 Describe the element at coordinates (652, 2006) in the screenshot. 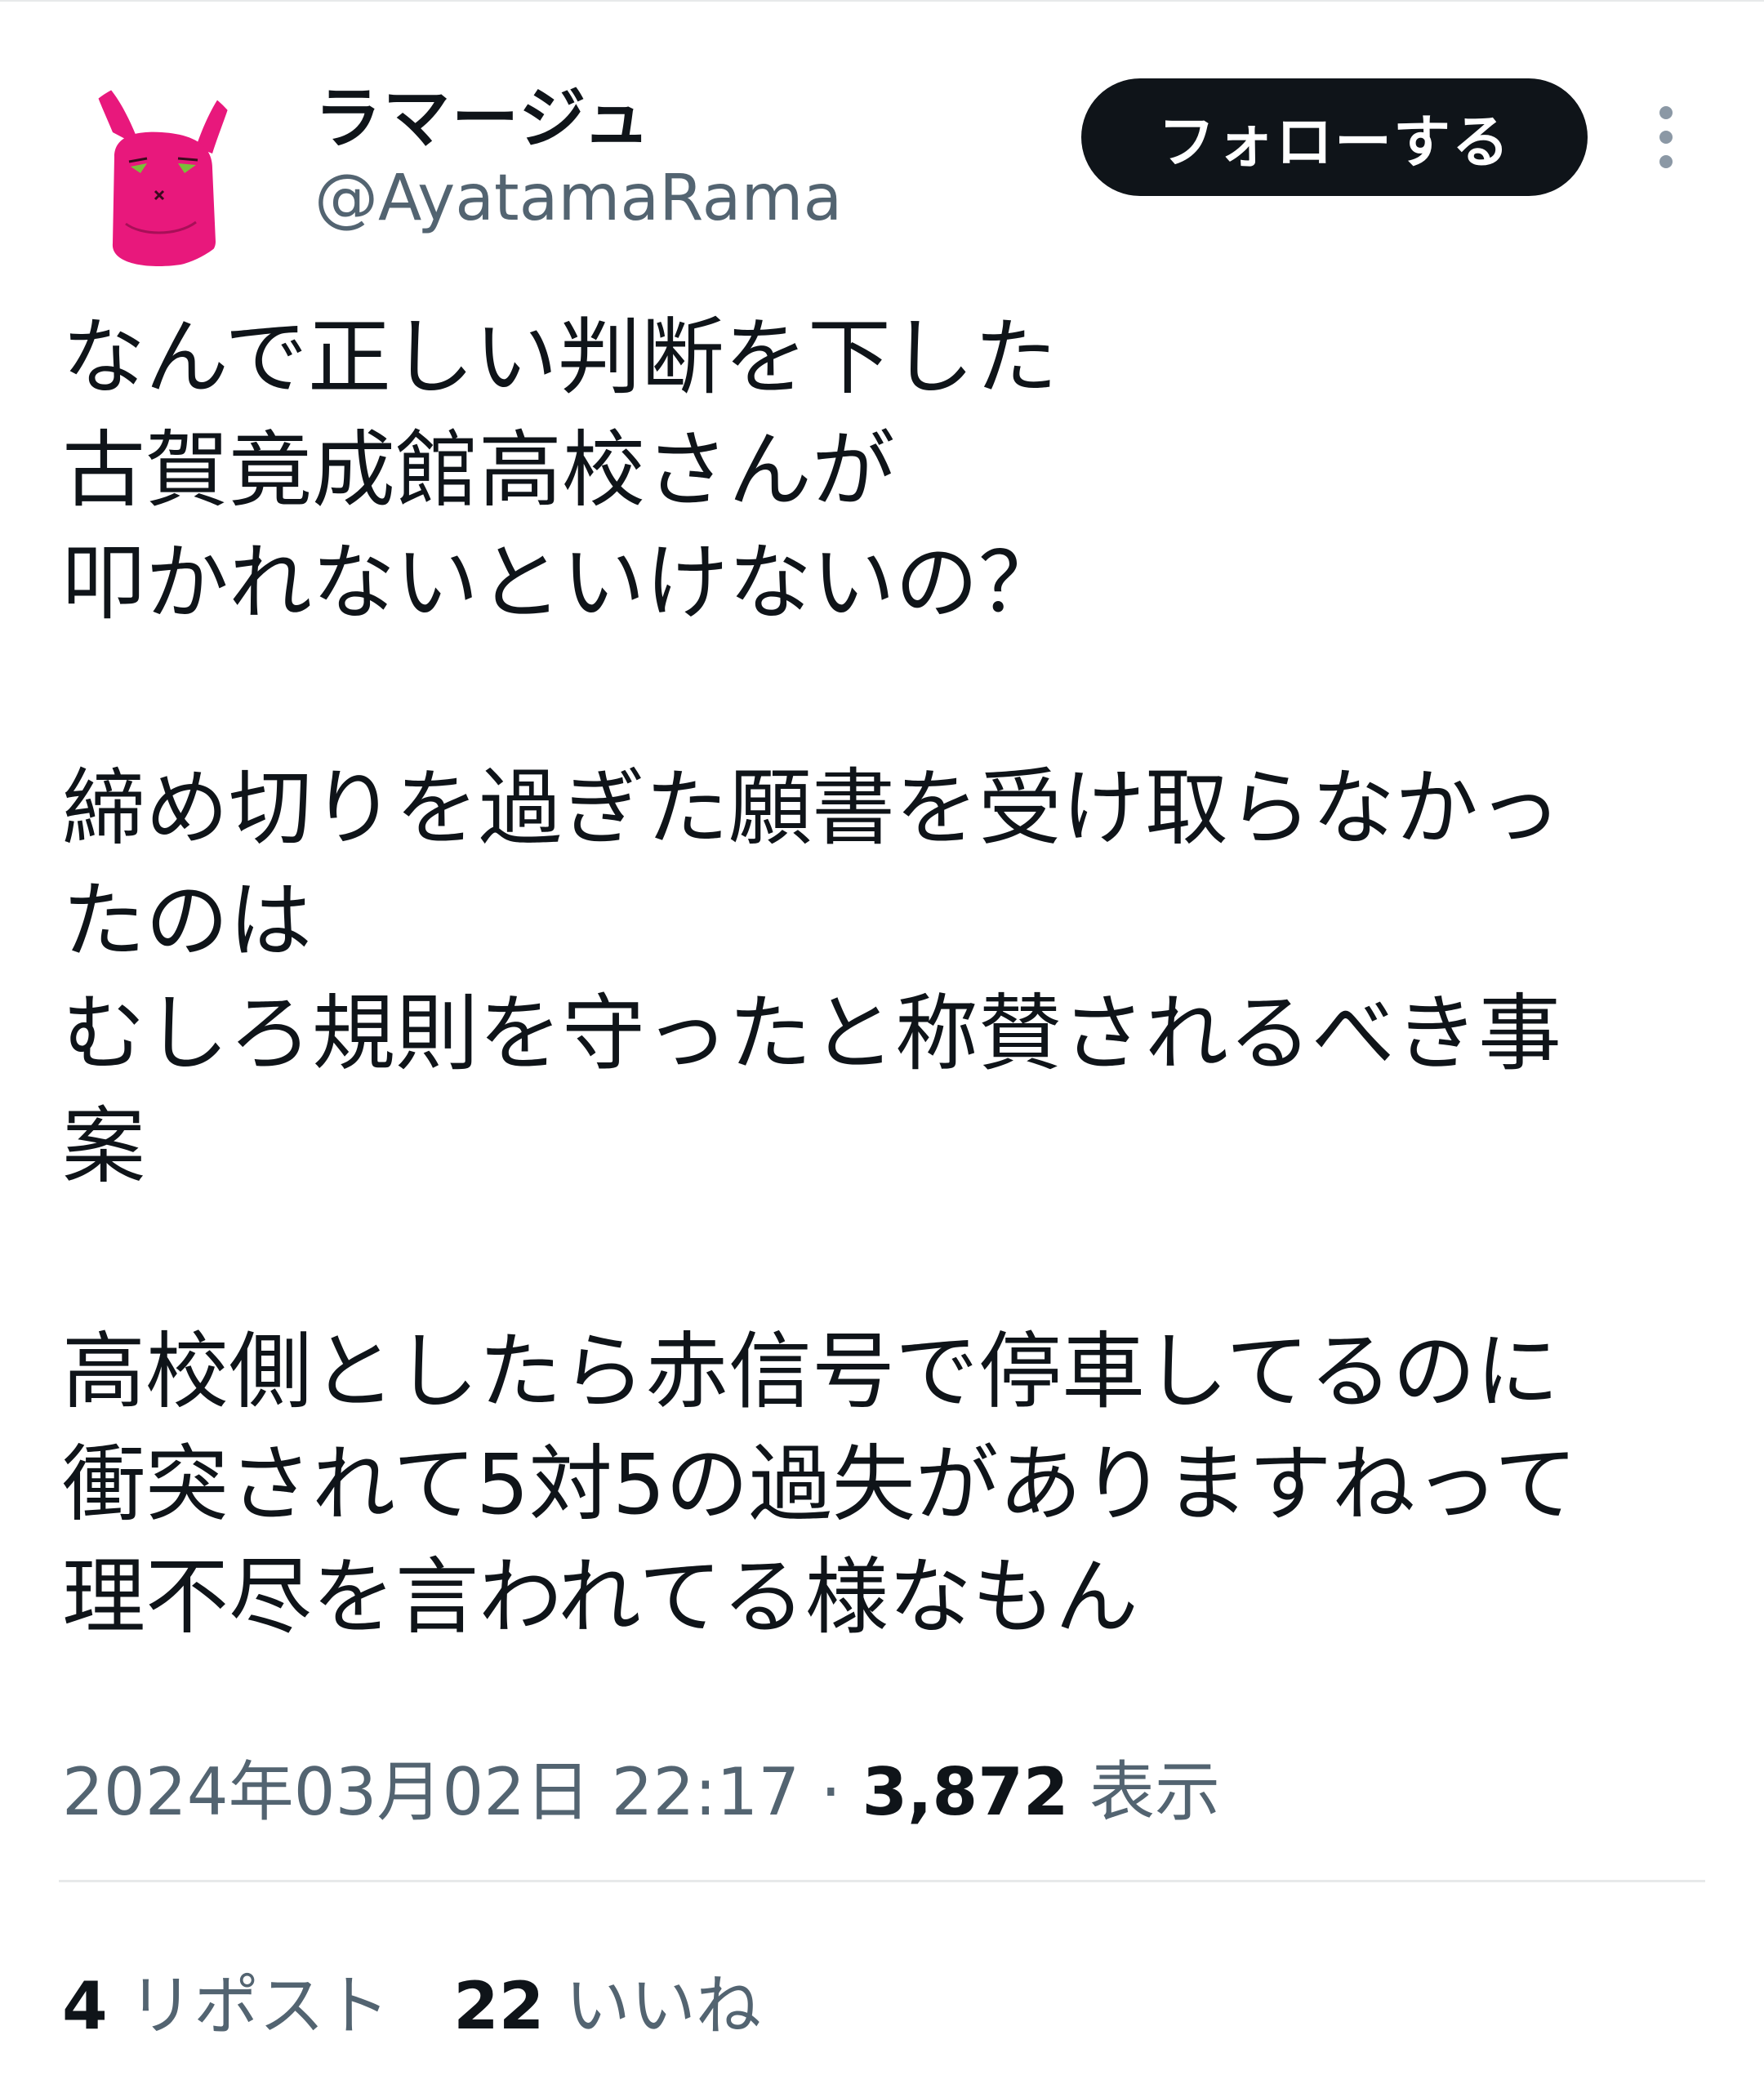

I see `likes-label: いいね` at that location.